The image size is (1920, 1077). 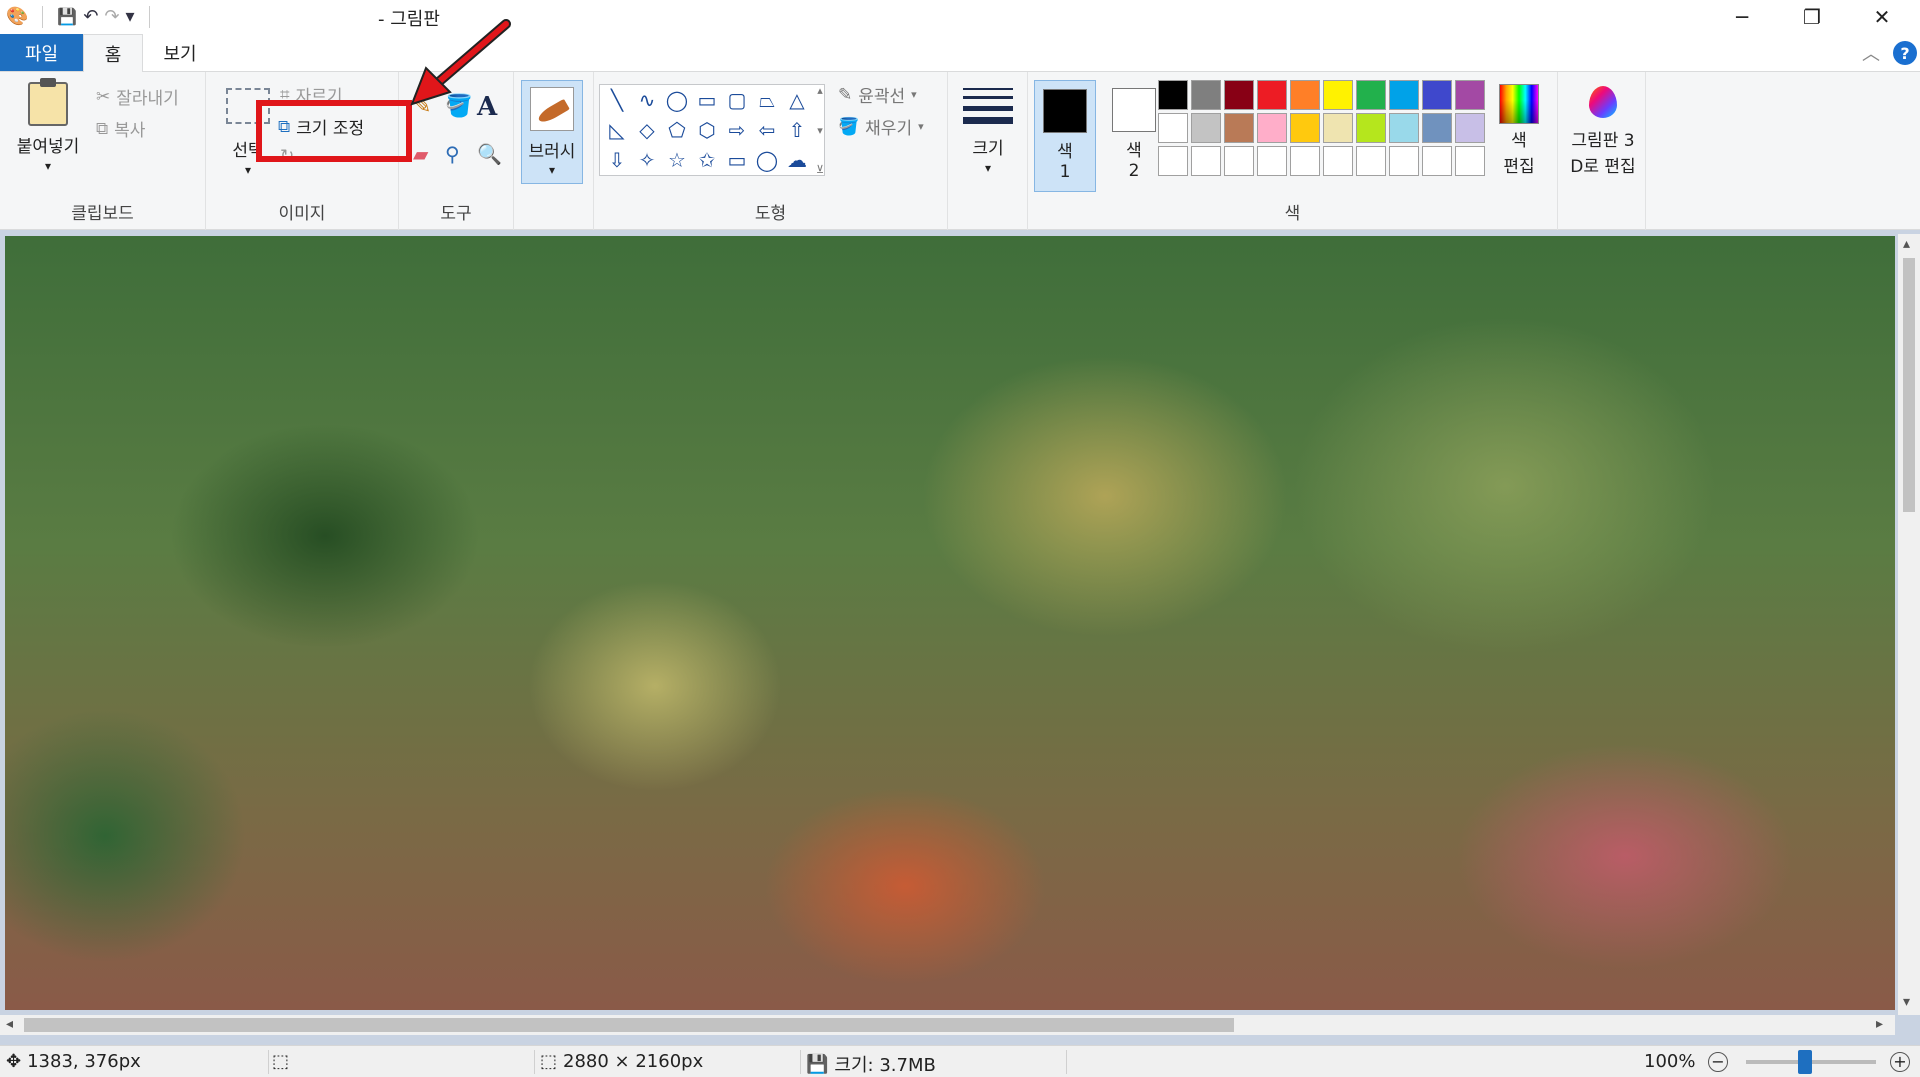 I want to click on shape-cloud-callout: ☁, so click(x=797, y=160).